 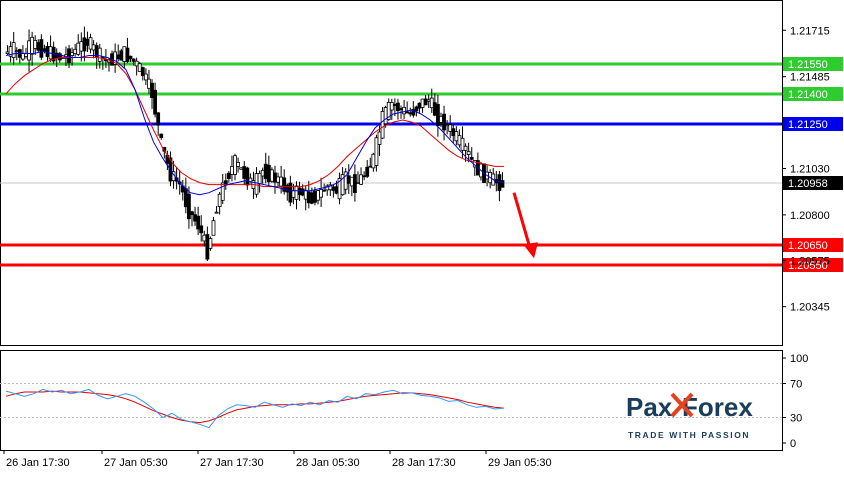 I want to click on time-tick-label: 27 Jan 17:30, so click(x=232, y=463).